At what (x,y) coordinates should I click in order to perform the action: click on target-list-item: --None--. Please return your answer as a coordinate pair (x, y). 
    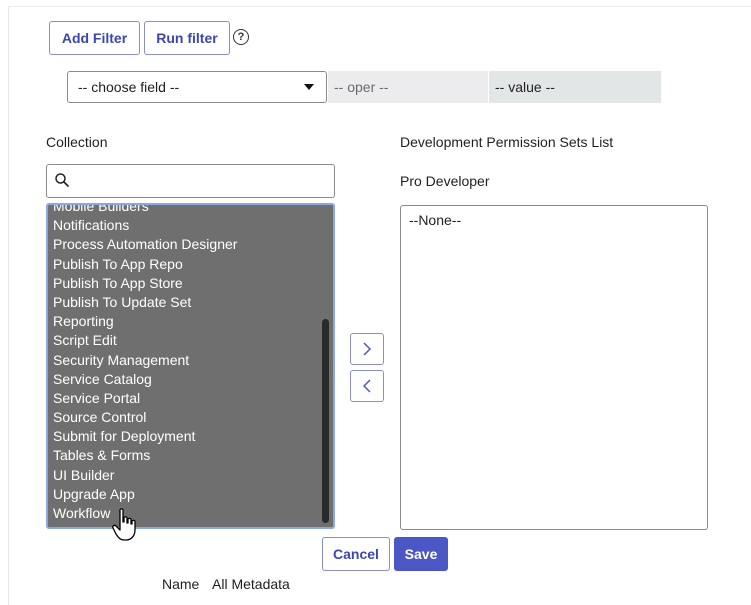
    Looking at the image, I should click on (554, 220).